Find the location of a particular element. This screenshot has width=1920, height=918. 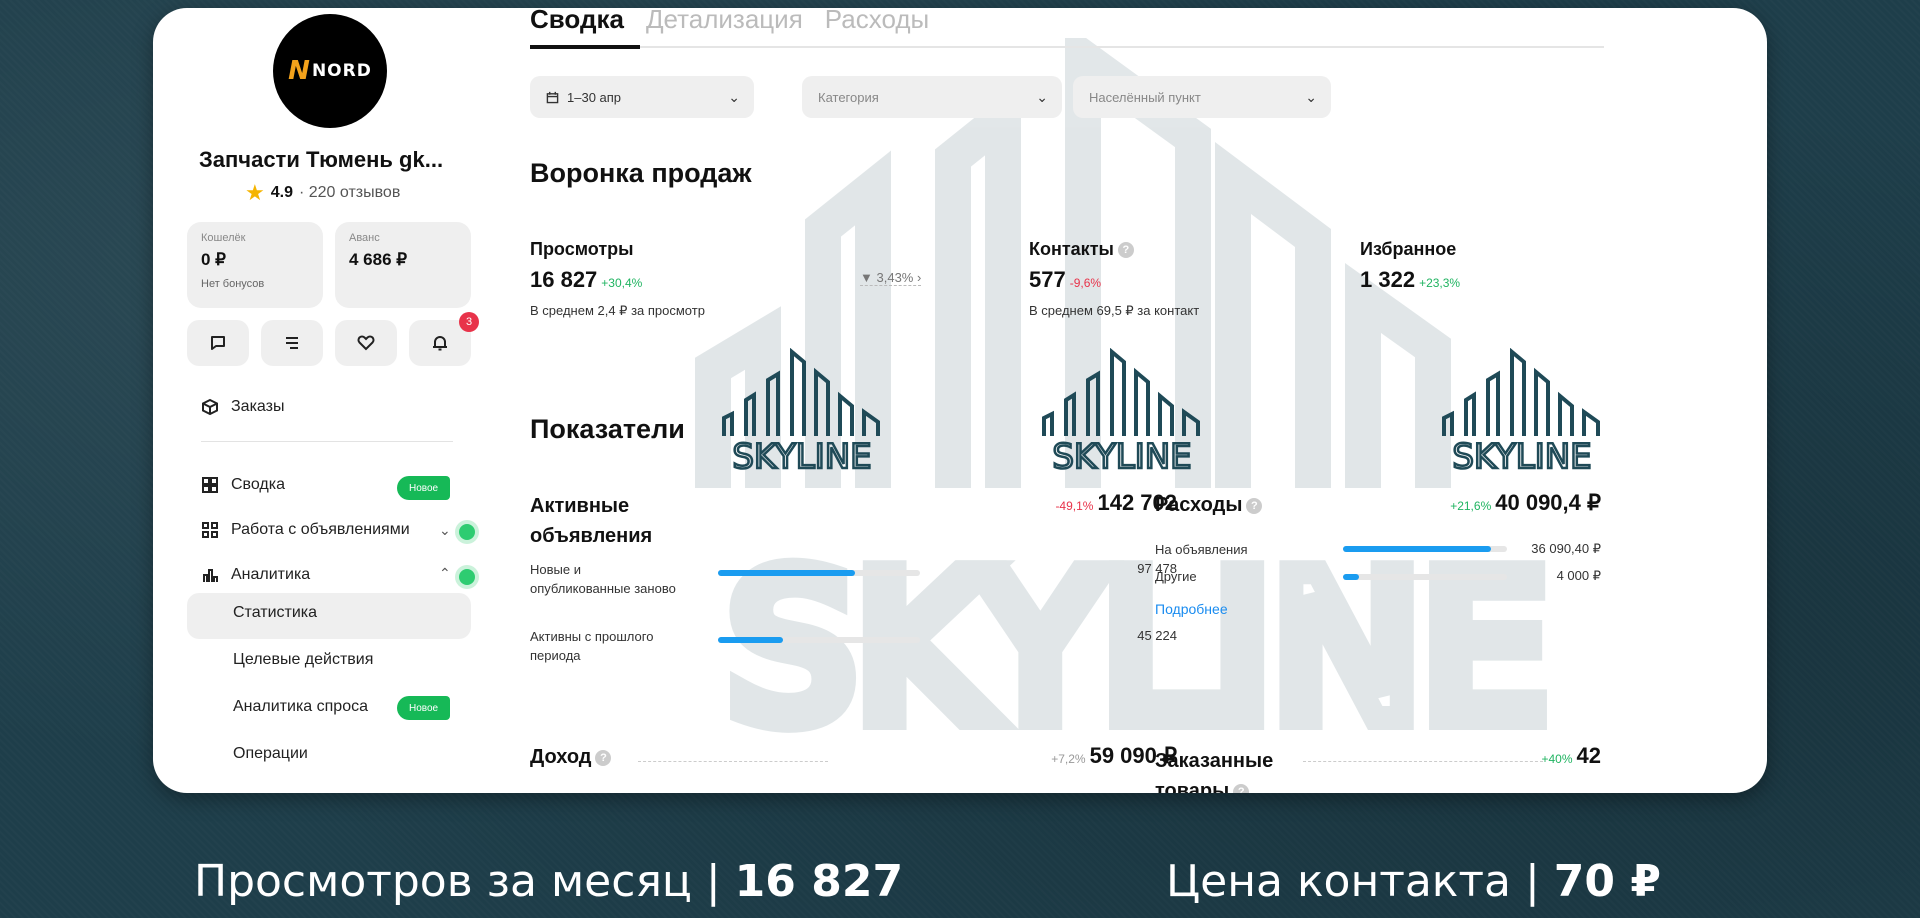

expenses-row-ads-value: 36 090,40 ₽ is located at coordinates (1566, 548).